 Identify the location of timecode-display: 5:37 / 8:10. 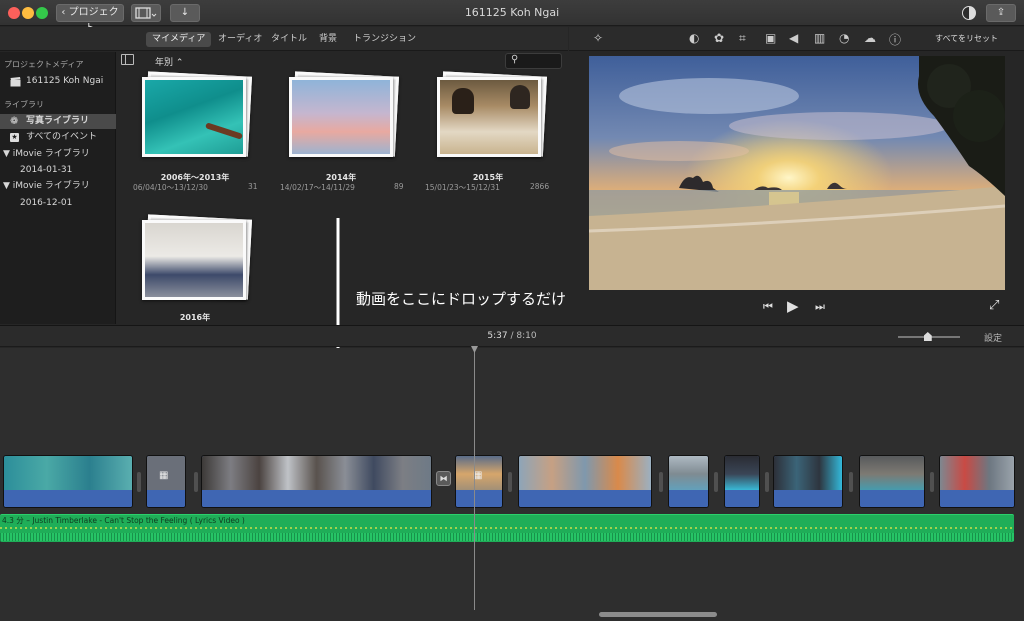
(512, 336).